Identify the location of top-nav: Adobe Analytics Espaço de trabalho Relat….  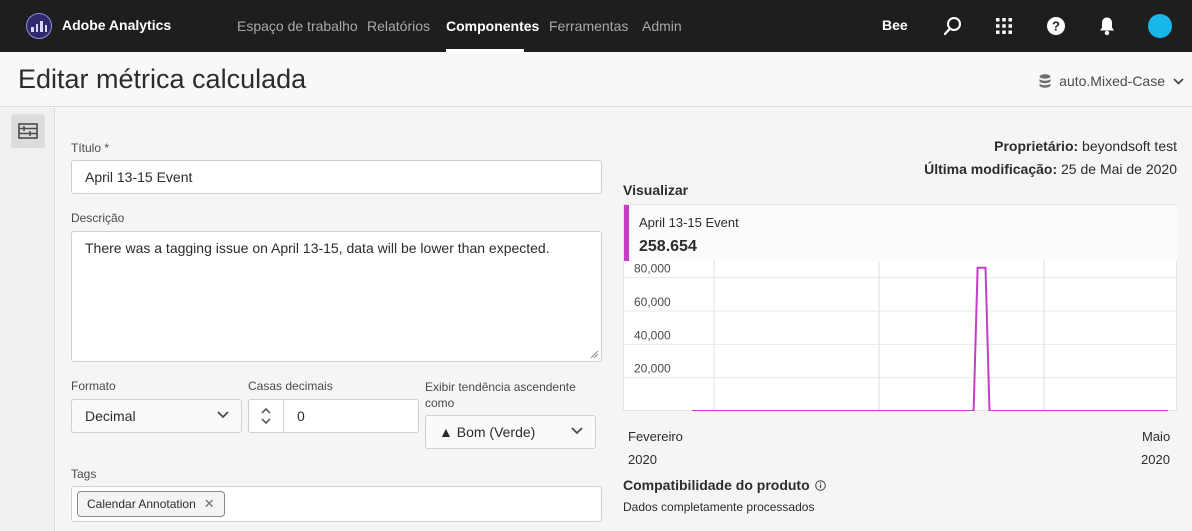
(596, 26).